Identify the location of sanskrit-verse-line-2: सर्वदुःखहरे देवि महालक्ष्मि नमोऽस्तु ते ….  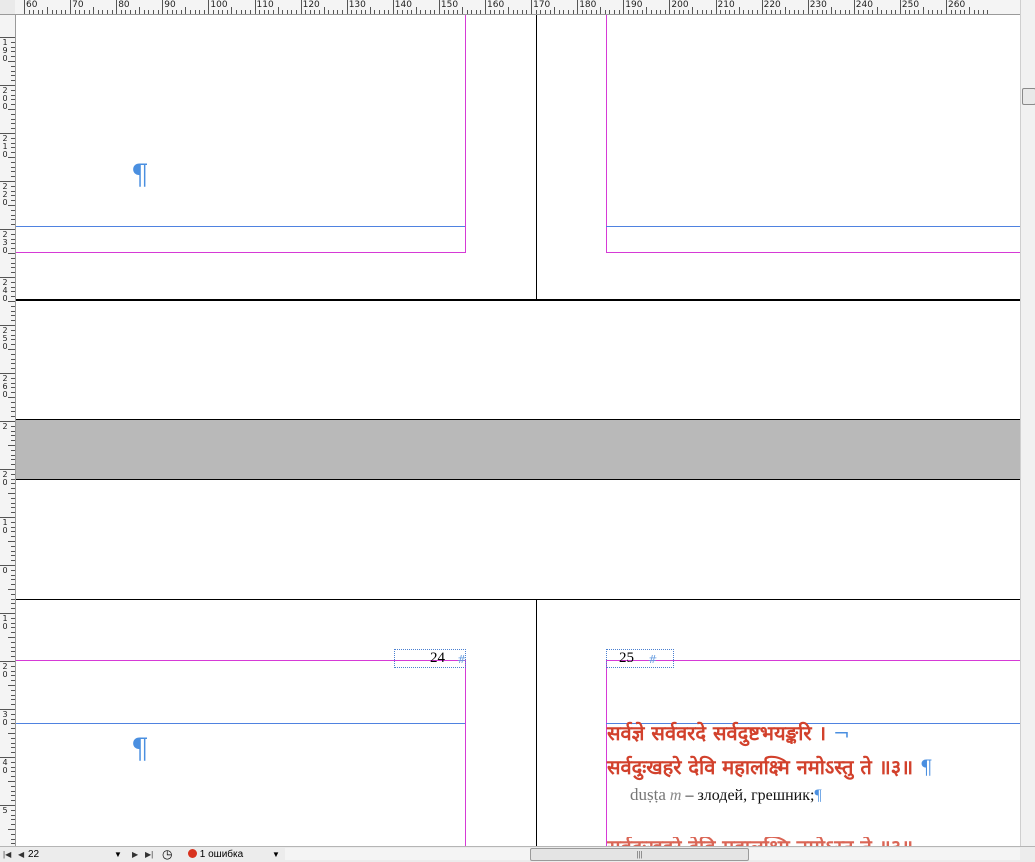
(770, 766).